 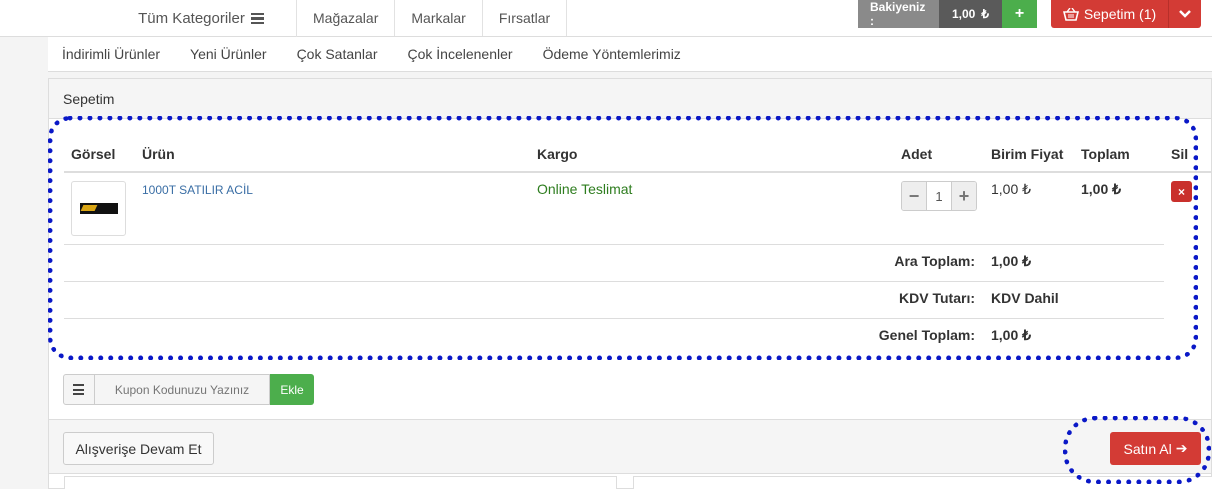 I want to click on arrow-right-icon: ➔, so click(x=1181, y=448).